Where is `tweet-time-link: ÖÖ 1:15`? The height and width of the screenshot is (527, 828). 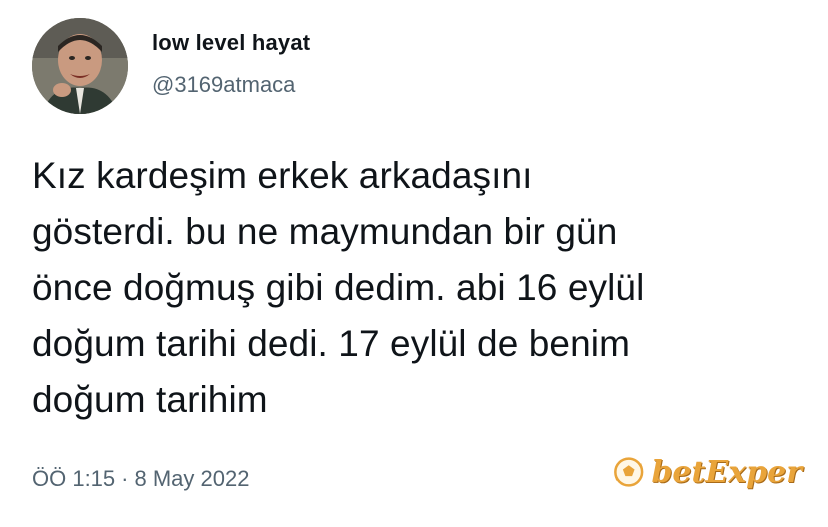
tweet-time-link: ÖÖ 1:15 is located at coordinates (73, 478).